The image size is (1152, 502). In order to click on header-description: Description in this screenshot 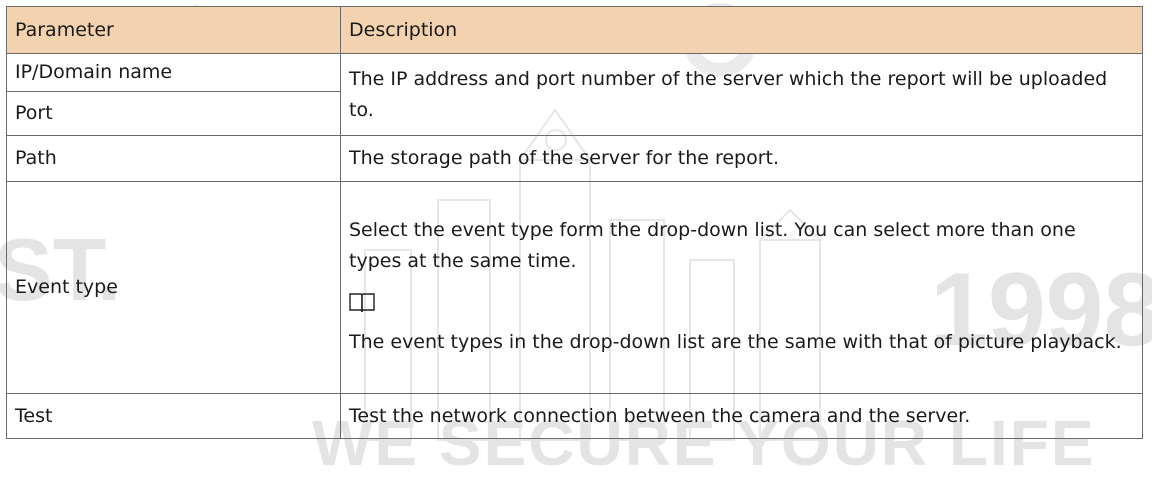, I will do `click(741, 30)`.